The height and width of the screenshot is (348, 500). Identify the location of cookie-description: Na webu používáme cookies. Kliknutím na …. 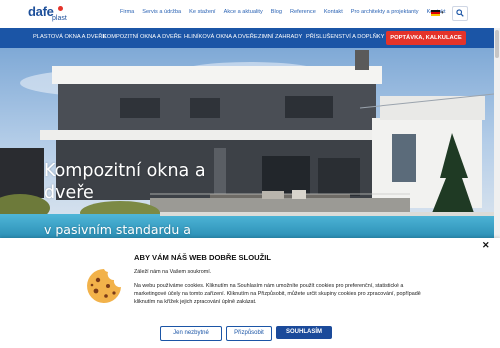
(277, 294).